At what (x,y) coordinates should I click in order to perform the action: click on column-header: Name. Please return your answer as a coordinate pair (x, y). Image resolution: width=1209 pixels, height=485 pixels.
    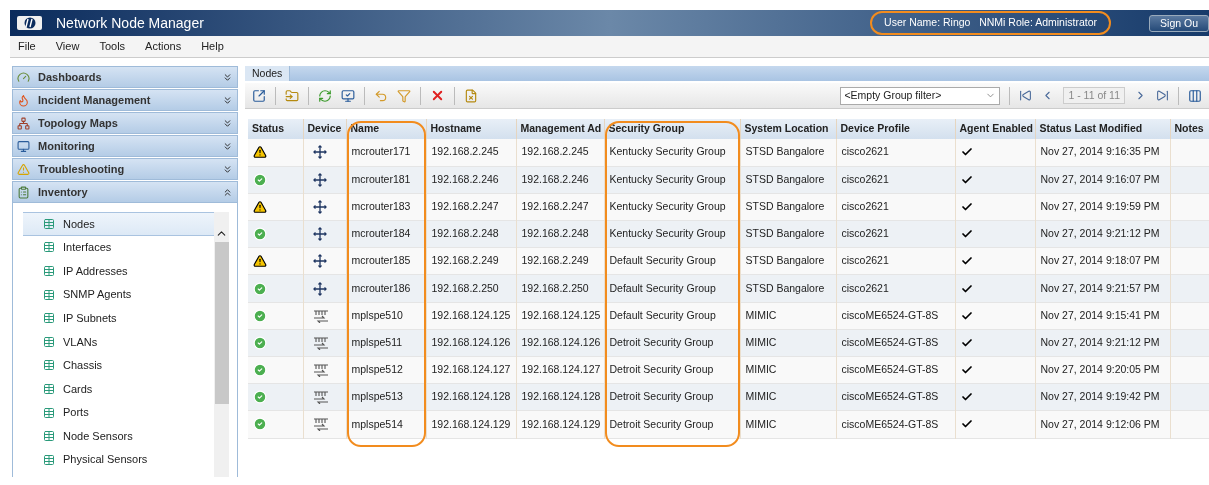
    Looking at the image, I should click on (365, 128).